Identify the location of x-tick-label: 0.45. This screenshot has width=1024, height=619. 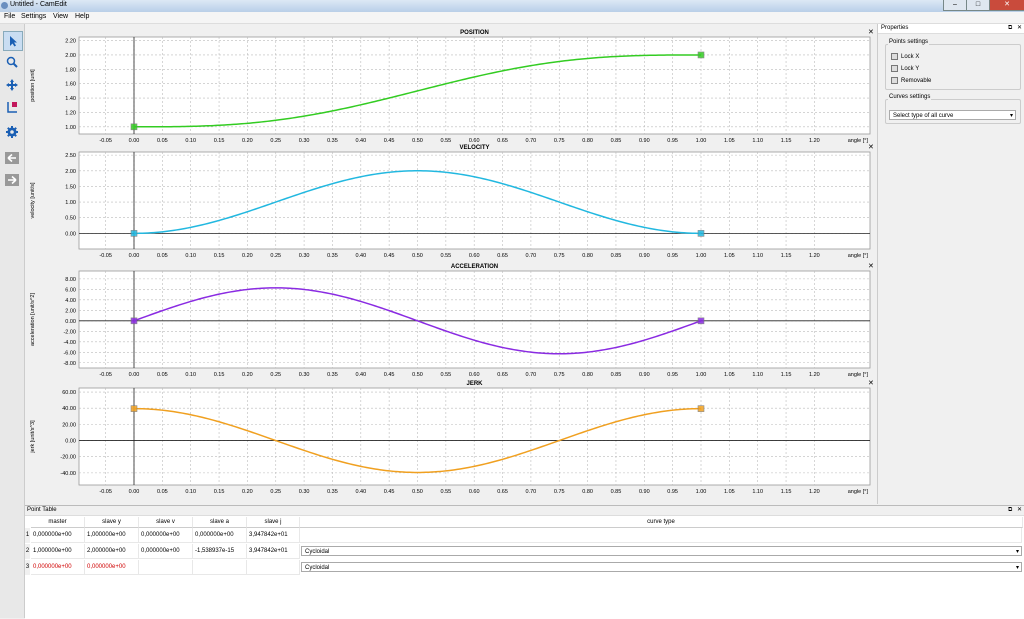
(389, 256).